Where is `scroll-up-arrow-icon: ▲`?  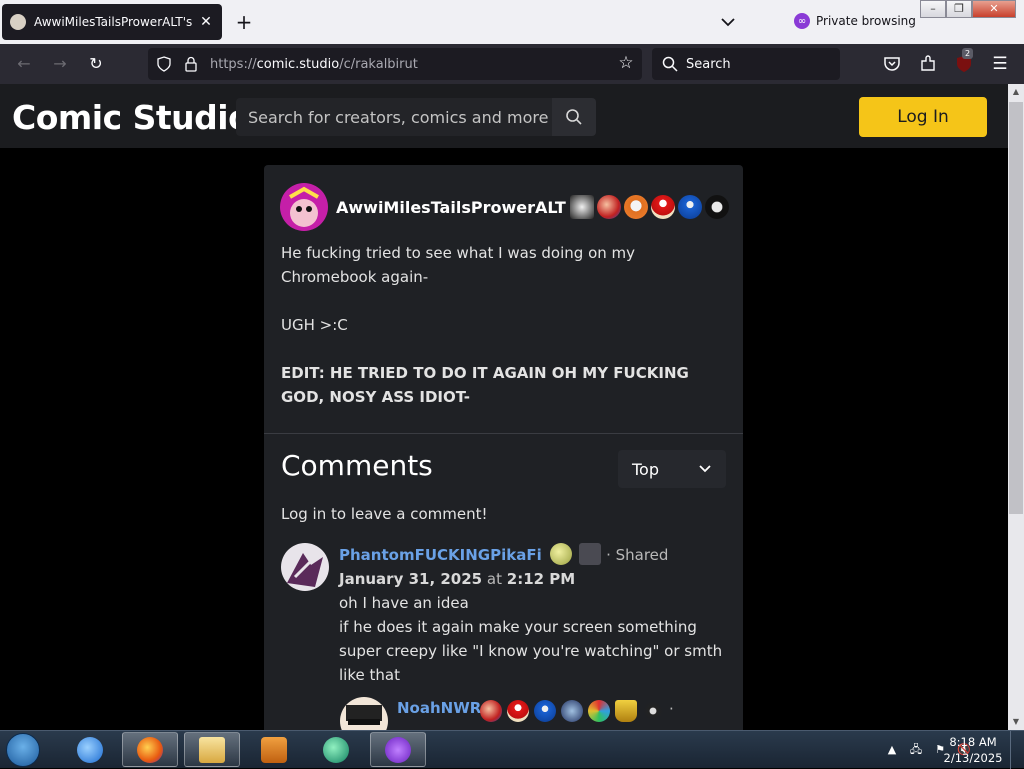 scroll-up-arrow-icon: ▲ is located at coordinates (1016, 92).